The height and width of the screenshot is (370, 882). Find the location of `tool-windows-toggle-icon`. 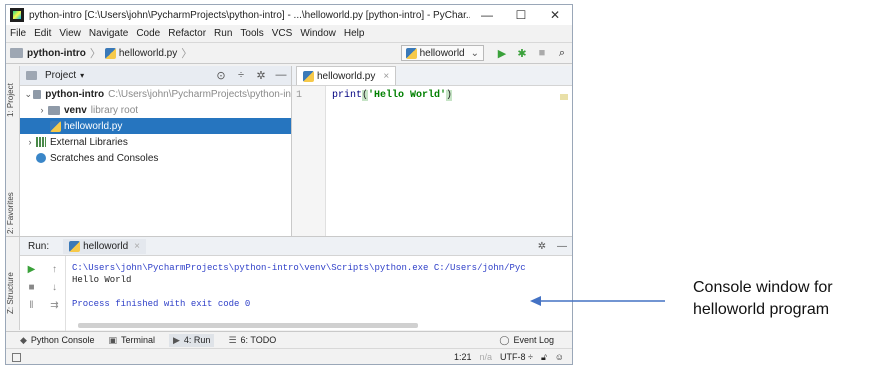

tool-windows-toggle-icon is located at coordinates (16, 357).